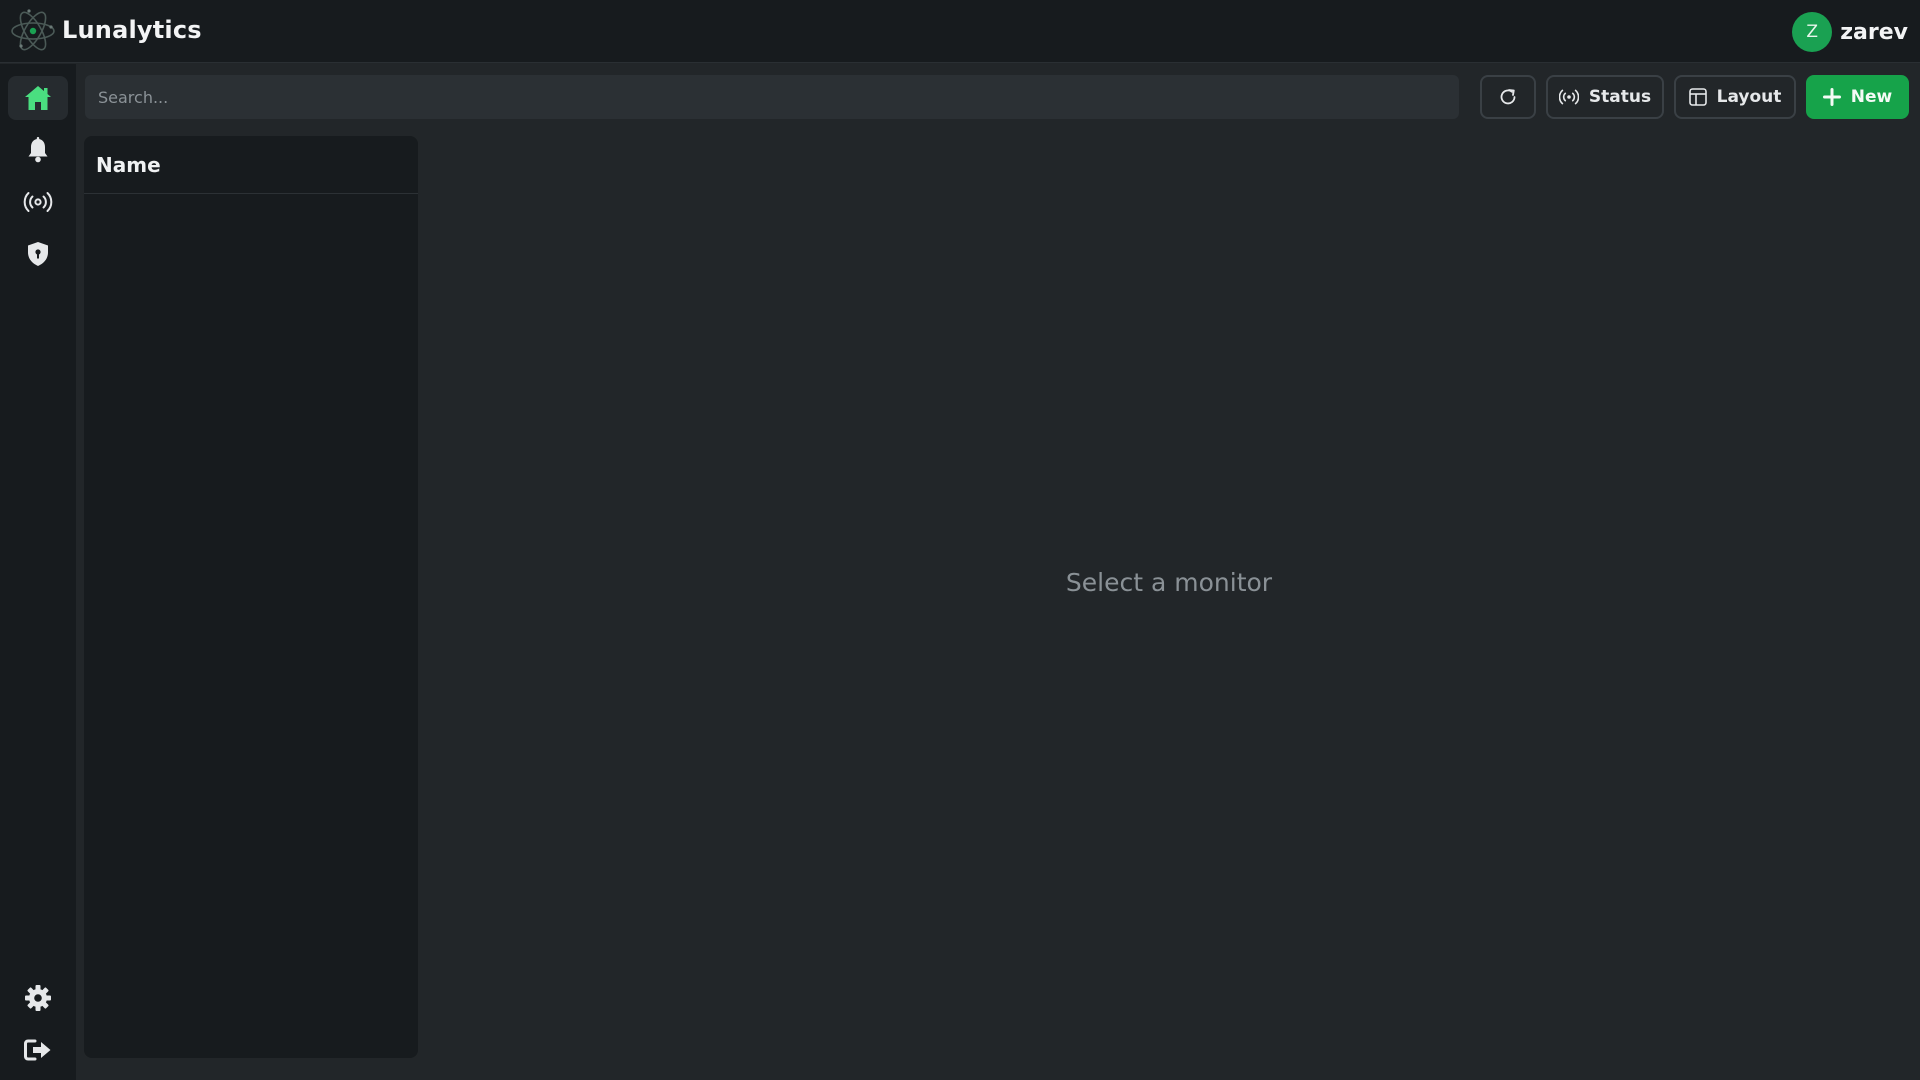  What do you see at coordinates (251, 597) in the screenshot?
I see `monitor-list-panel: Name` at bounding box center [251, 597].